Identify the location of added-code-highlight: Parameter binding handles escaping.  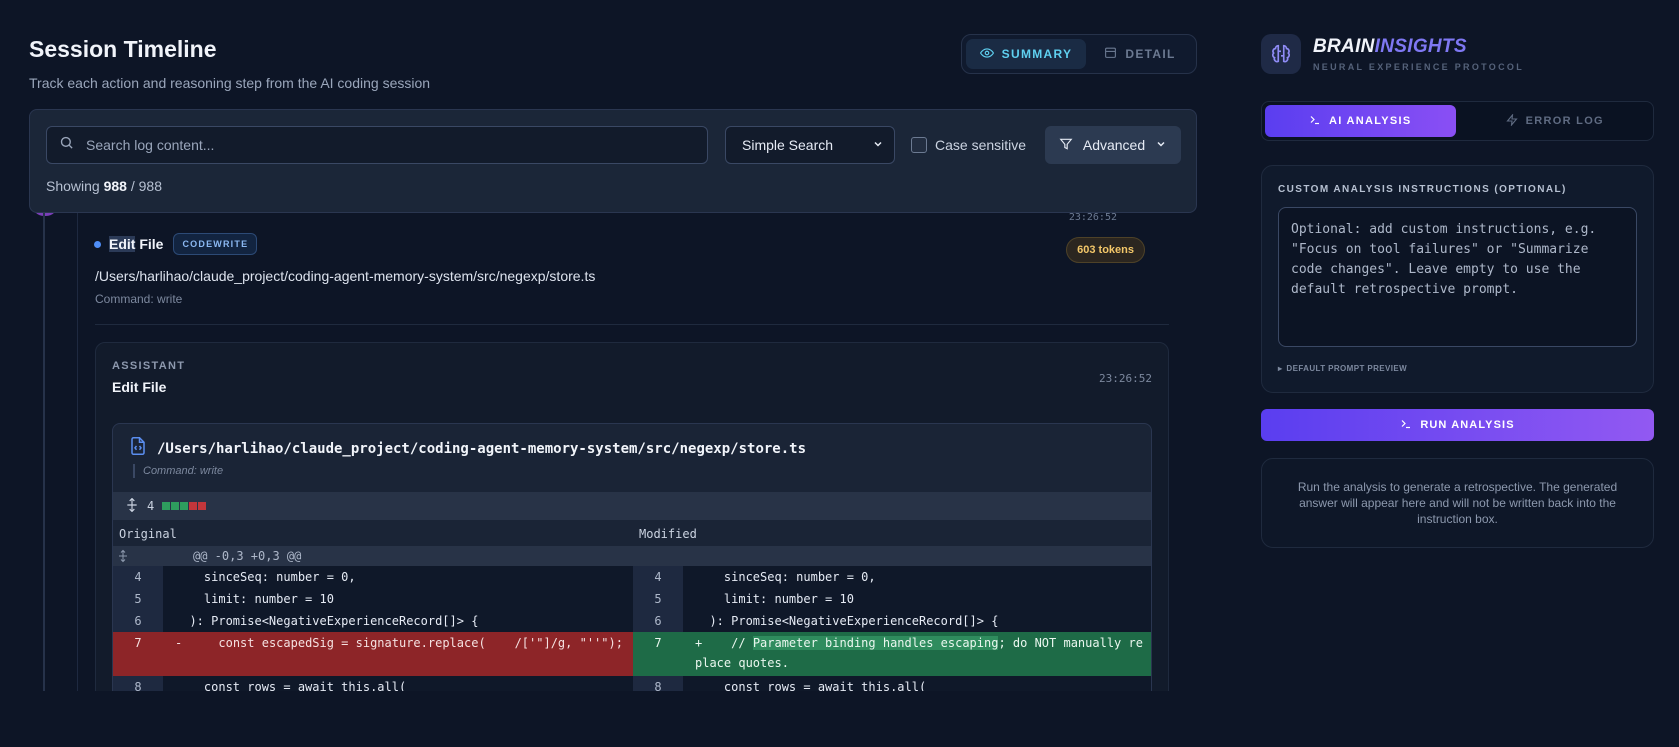
(875, 643).